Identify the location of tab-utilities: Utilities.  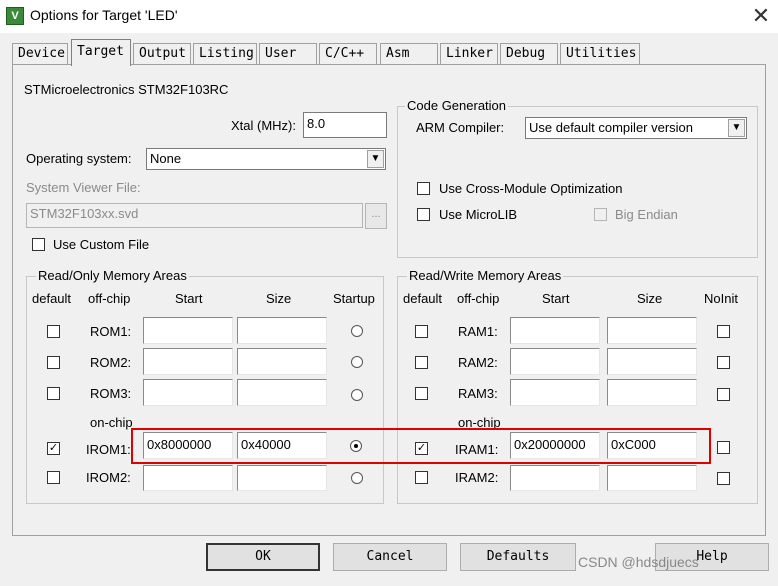
(600, 53).